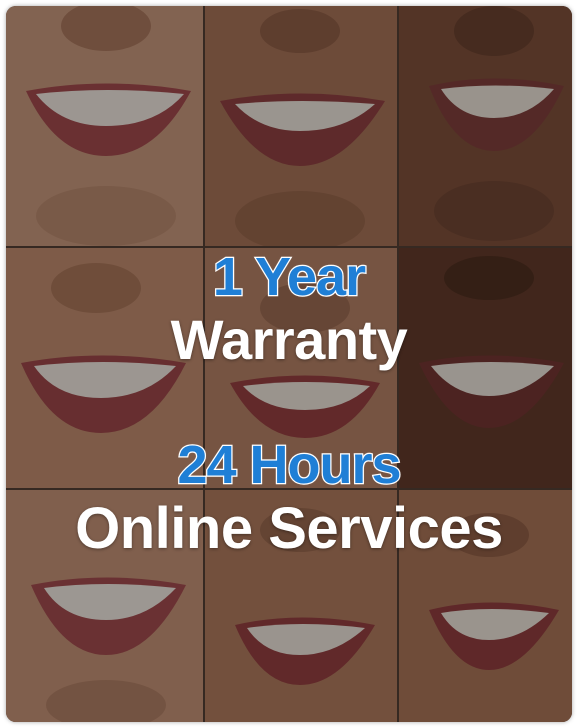  What do you see at coordinates (289, 339) in the screenshot?
I see `warranty-label: Warranty` at bounding box center [289, 339].